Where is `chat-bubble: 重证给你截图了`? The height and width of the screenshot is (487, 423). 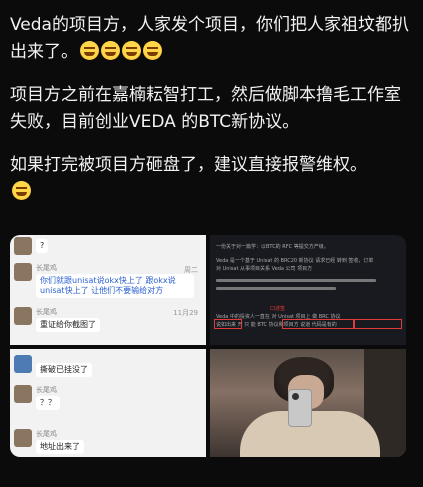 chat-bubble: 重证给你截图了 is located at coordinates (68, 325).